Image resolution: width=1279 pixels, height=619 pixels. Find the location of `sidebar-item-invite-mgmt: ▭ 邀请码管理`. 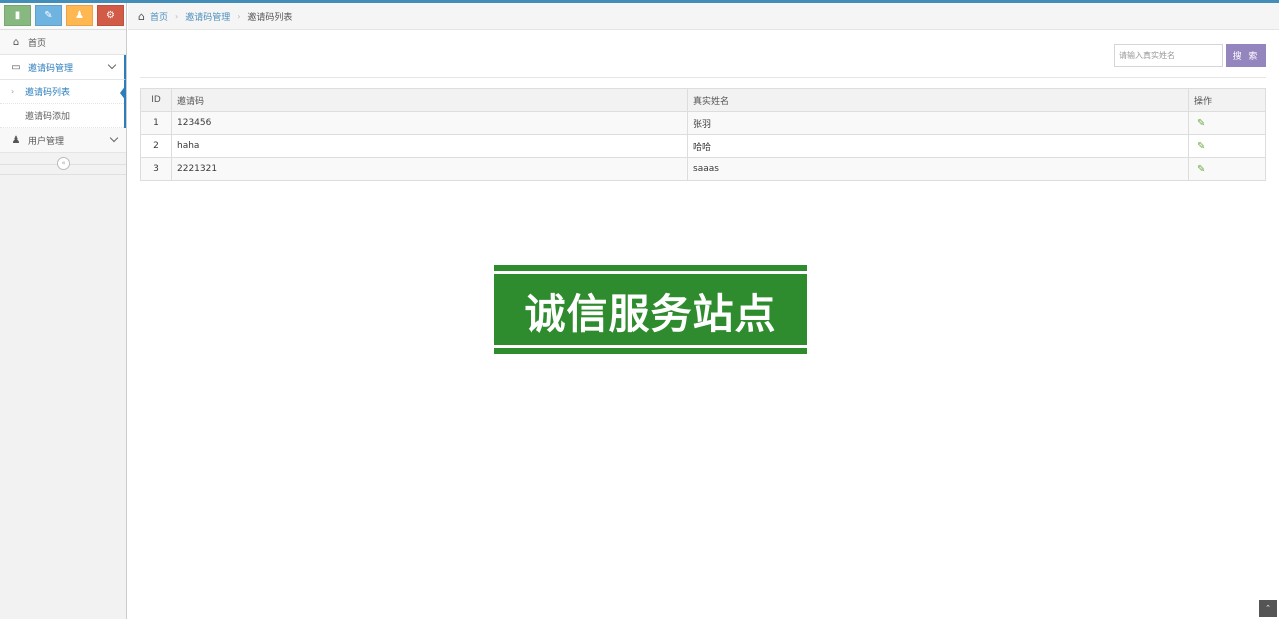

sidebar-item-invite-mgmt: ▭ 邀请码管理 is located at coordinates (63, 67).